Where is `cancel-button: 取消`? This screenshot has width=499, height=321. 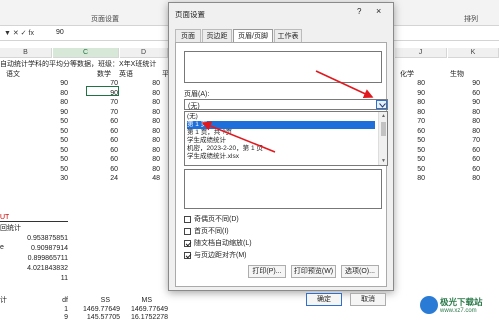
cancel-button: 取消 is located at coordinates (368, 299).